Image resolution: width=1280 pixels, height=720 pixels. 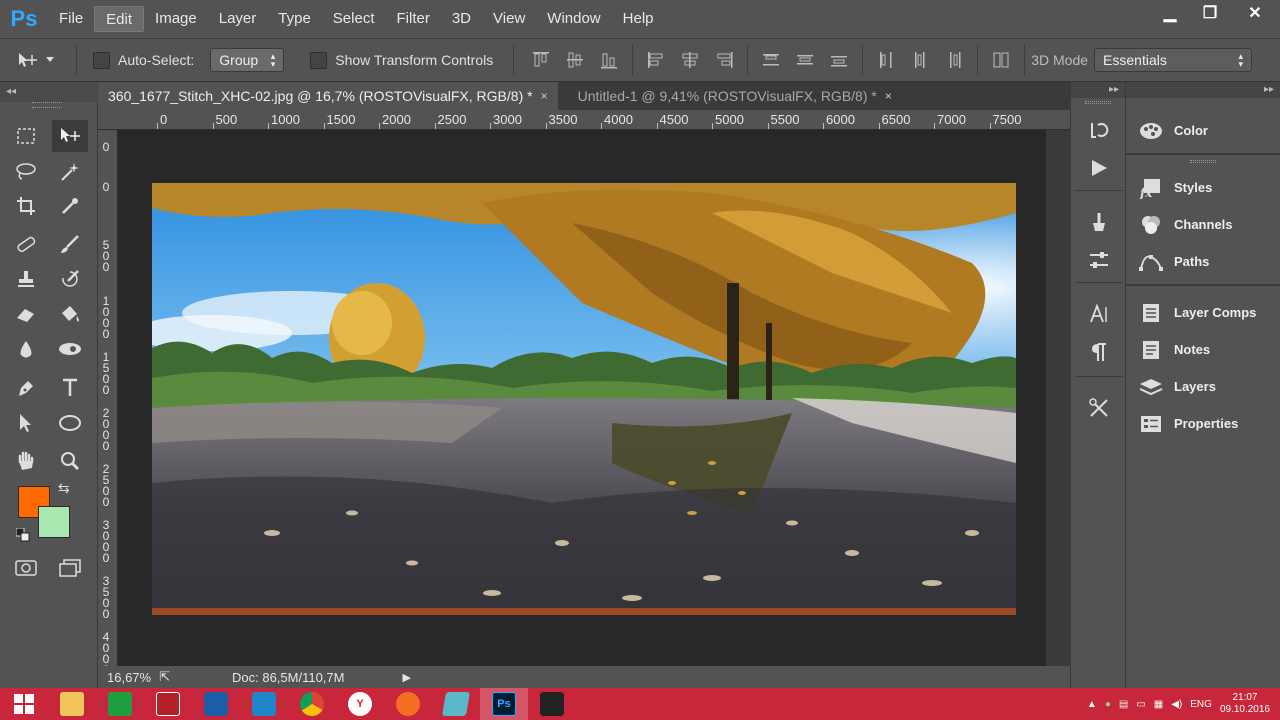 I want to click on menu-help: Help, so click(x=638, y=19).